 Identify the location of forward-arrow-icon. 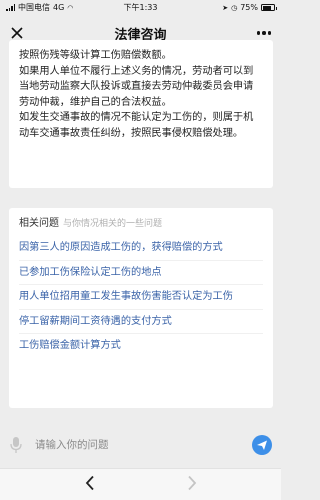
(192, 484).